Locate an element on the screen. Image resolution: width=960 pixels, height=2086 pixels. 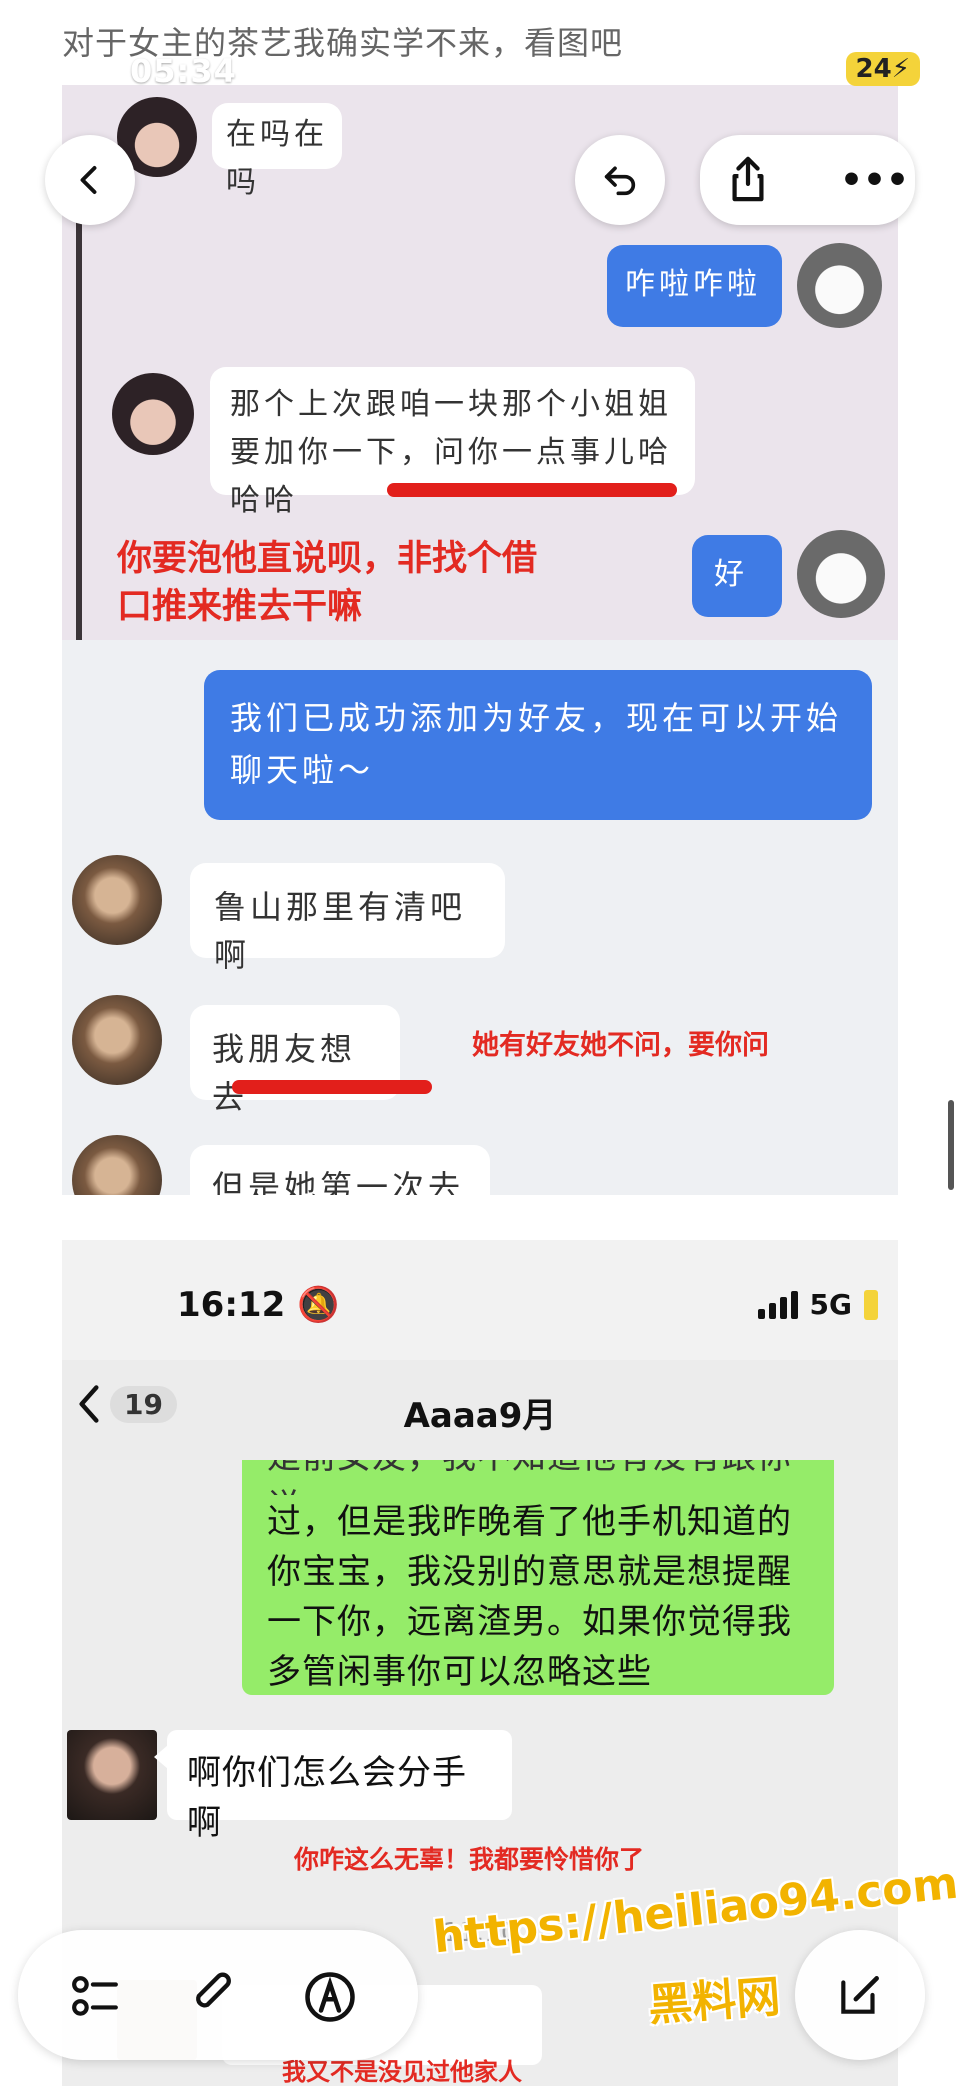
watermark-name: 黑料网 is located at coordinates (714, 2001).